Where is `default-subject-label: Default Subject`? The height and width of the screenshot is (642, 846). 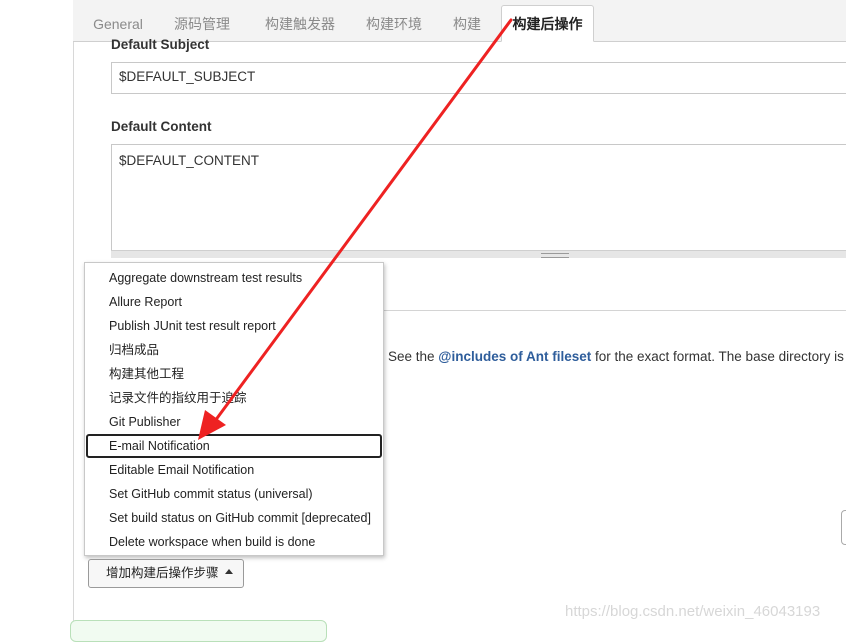
default-subject-label: Default Subject is located at coordinates (160, 44).